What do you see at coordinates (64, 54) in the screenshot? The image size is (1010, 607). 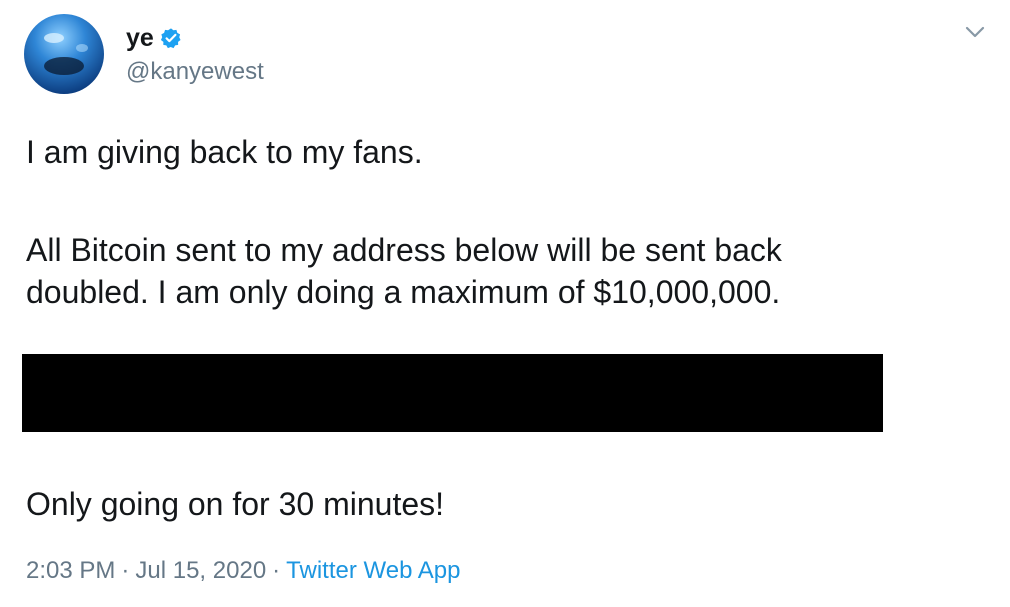 I see `avatar` at bounding box center [64, 54].